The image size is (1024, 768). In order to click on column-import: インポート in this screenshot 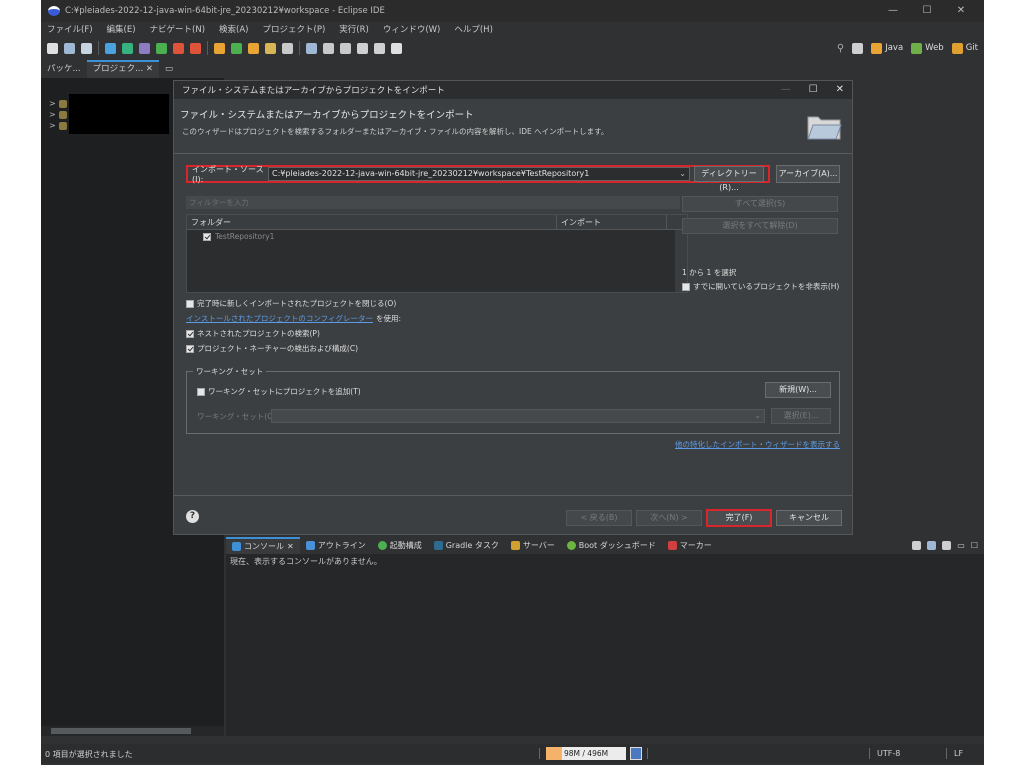, I will do `click(612, 222)`.